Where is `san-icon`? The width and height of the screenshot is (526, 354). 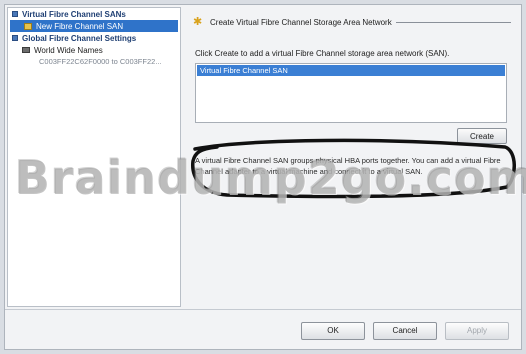
san-icon is located at coordinates (28, 26).